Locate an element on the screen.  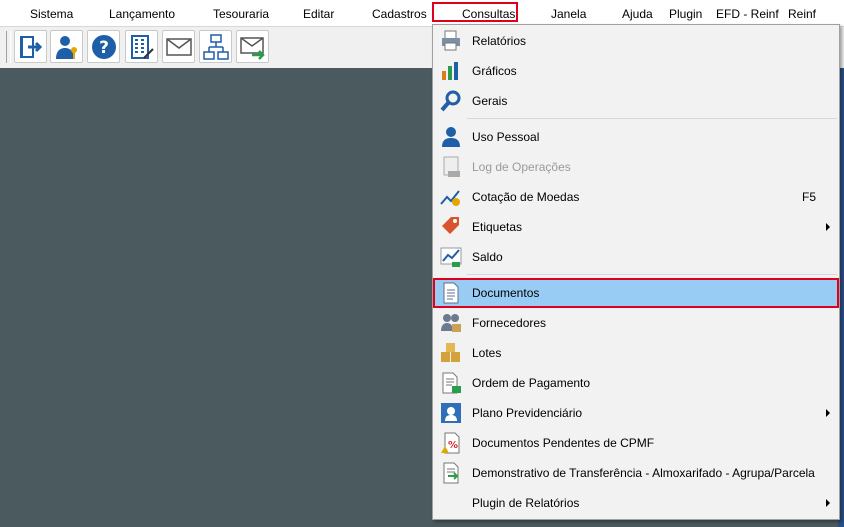
menu-item-lotes: Lotes is located at coordinates (636, 353).